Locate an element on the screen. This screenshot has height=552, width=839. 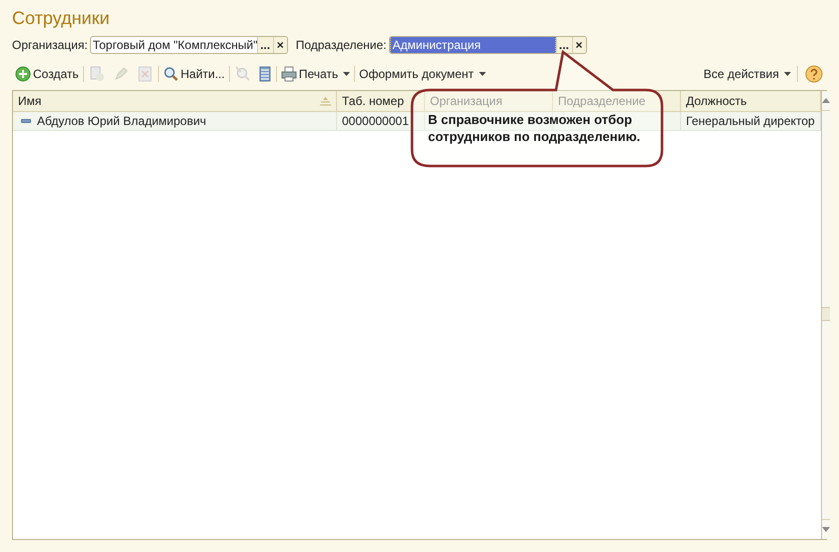
scrollbar is located at coordinates (825, 315).